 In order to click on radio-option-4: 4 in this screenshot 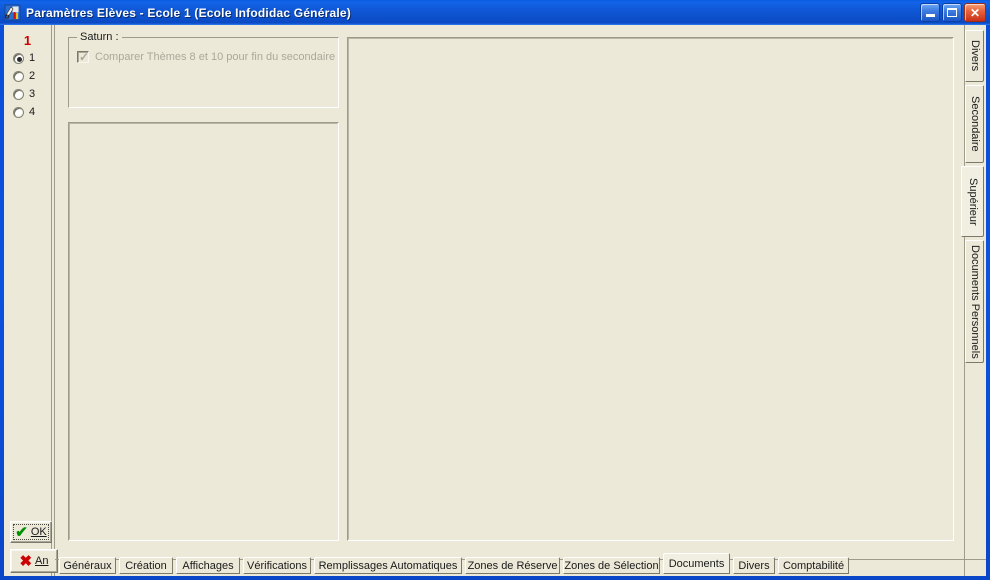, I will do `click(24, 112)`.